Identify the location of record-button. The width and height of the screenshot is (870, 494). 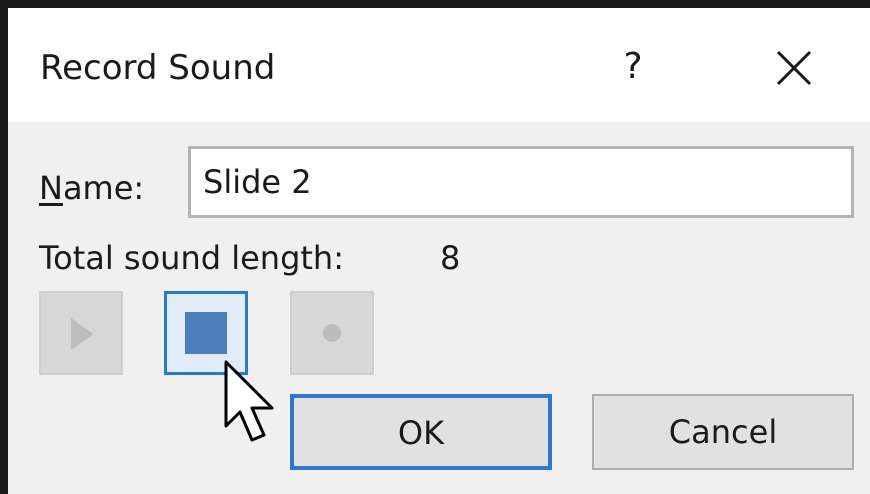
(332, 333).